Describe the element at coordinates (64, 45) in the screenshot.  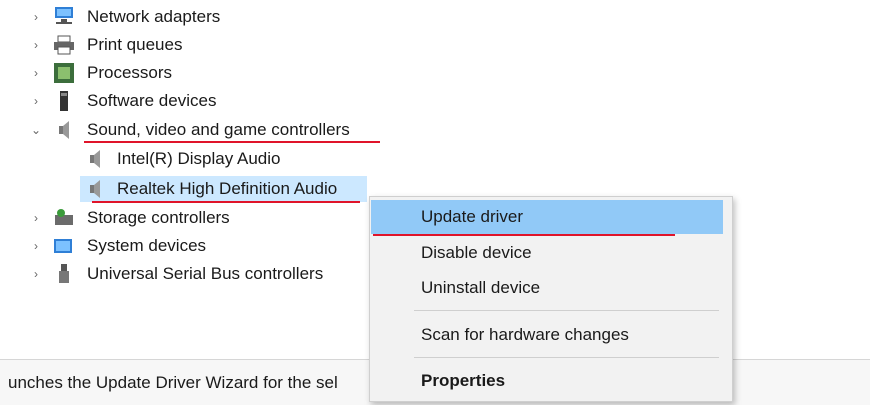
I see `printer-icon` at that location.